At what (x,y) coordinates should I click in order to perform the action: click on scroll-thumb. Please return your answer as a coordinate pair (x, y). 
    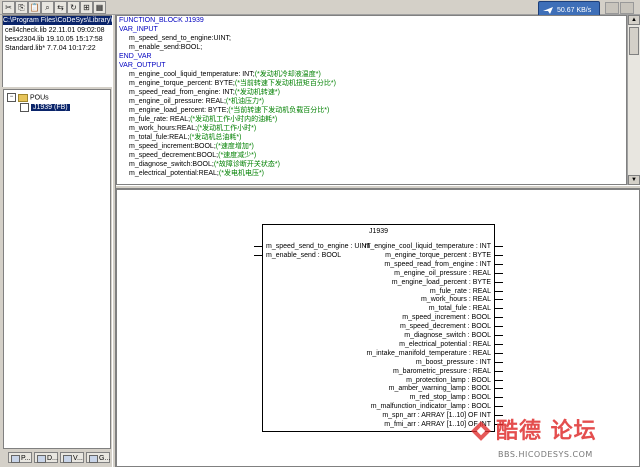
    Looking at the image, I should click on (634, 41).